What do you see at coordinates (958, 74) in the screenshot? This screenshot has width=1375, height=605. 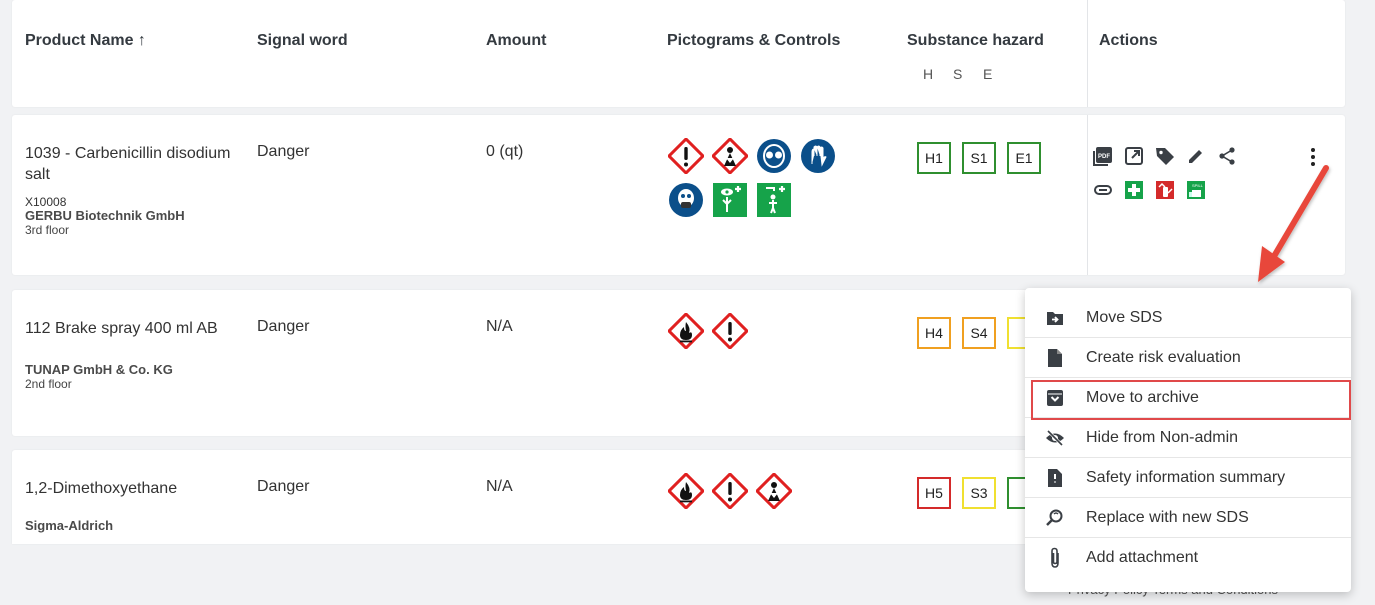 I see `hazard-s-label: S` at bounding box center [958, 74].